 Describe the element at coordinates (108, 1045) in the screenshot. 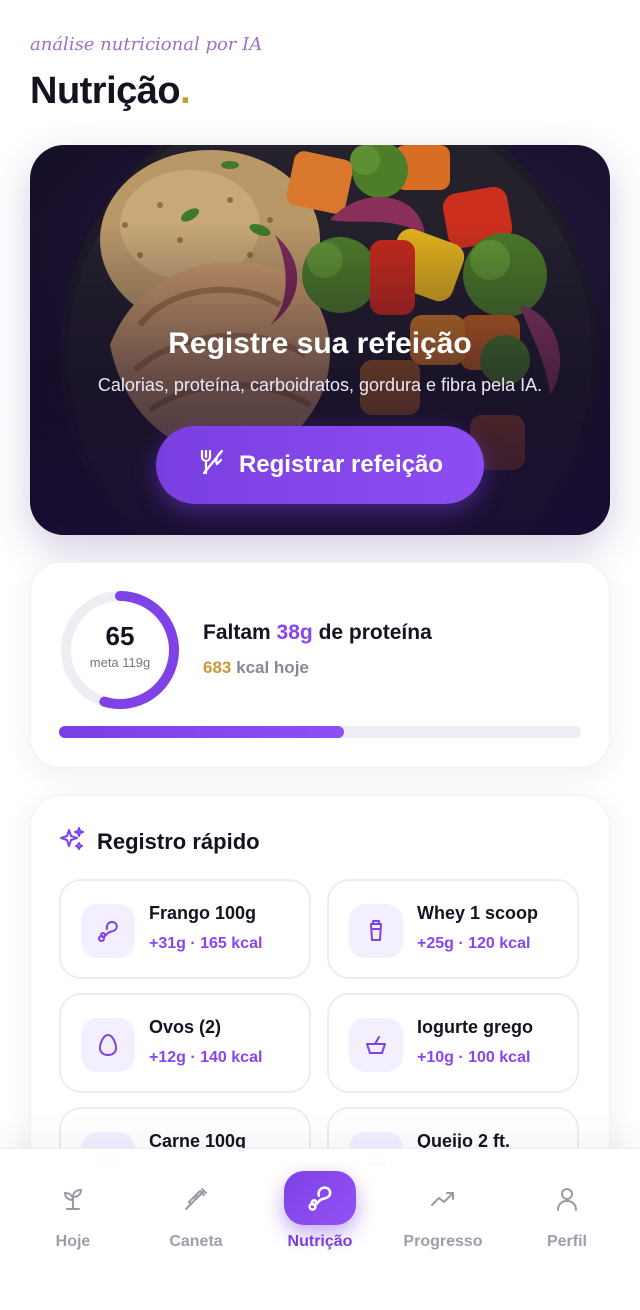

I see `egg-icon` at that location.